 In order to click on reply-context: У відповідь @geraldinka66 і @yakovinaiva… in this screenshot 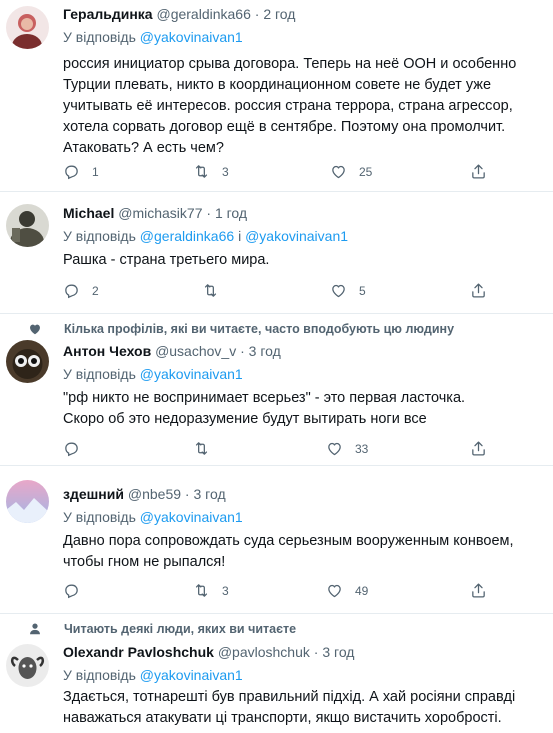, I will do `click(205, 236)`.